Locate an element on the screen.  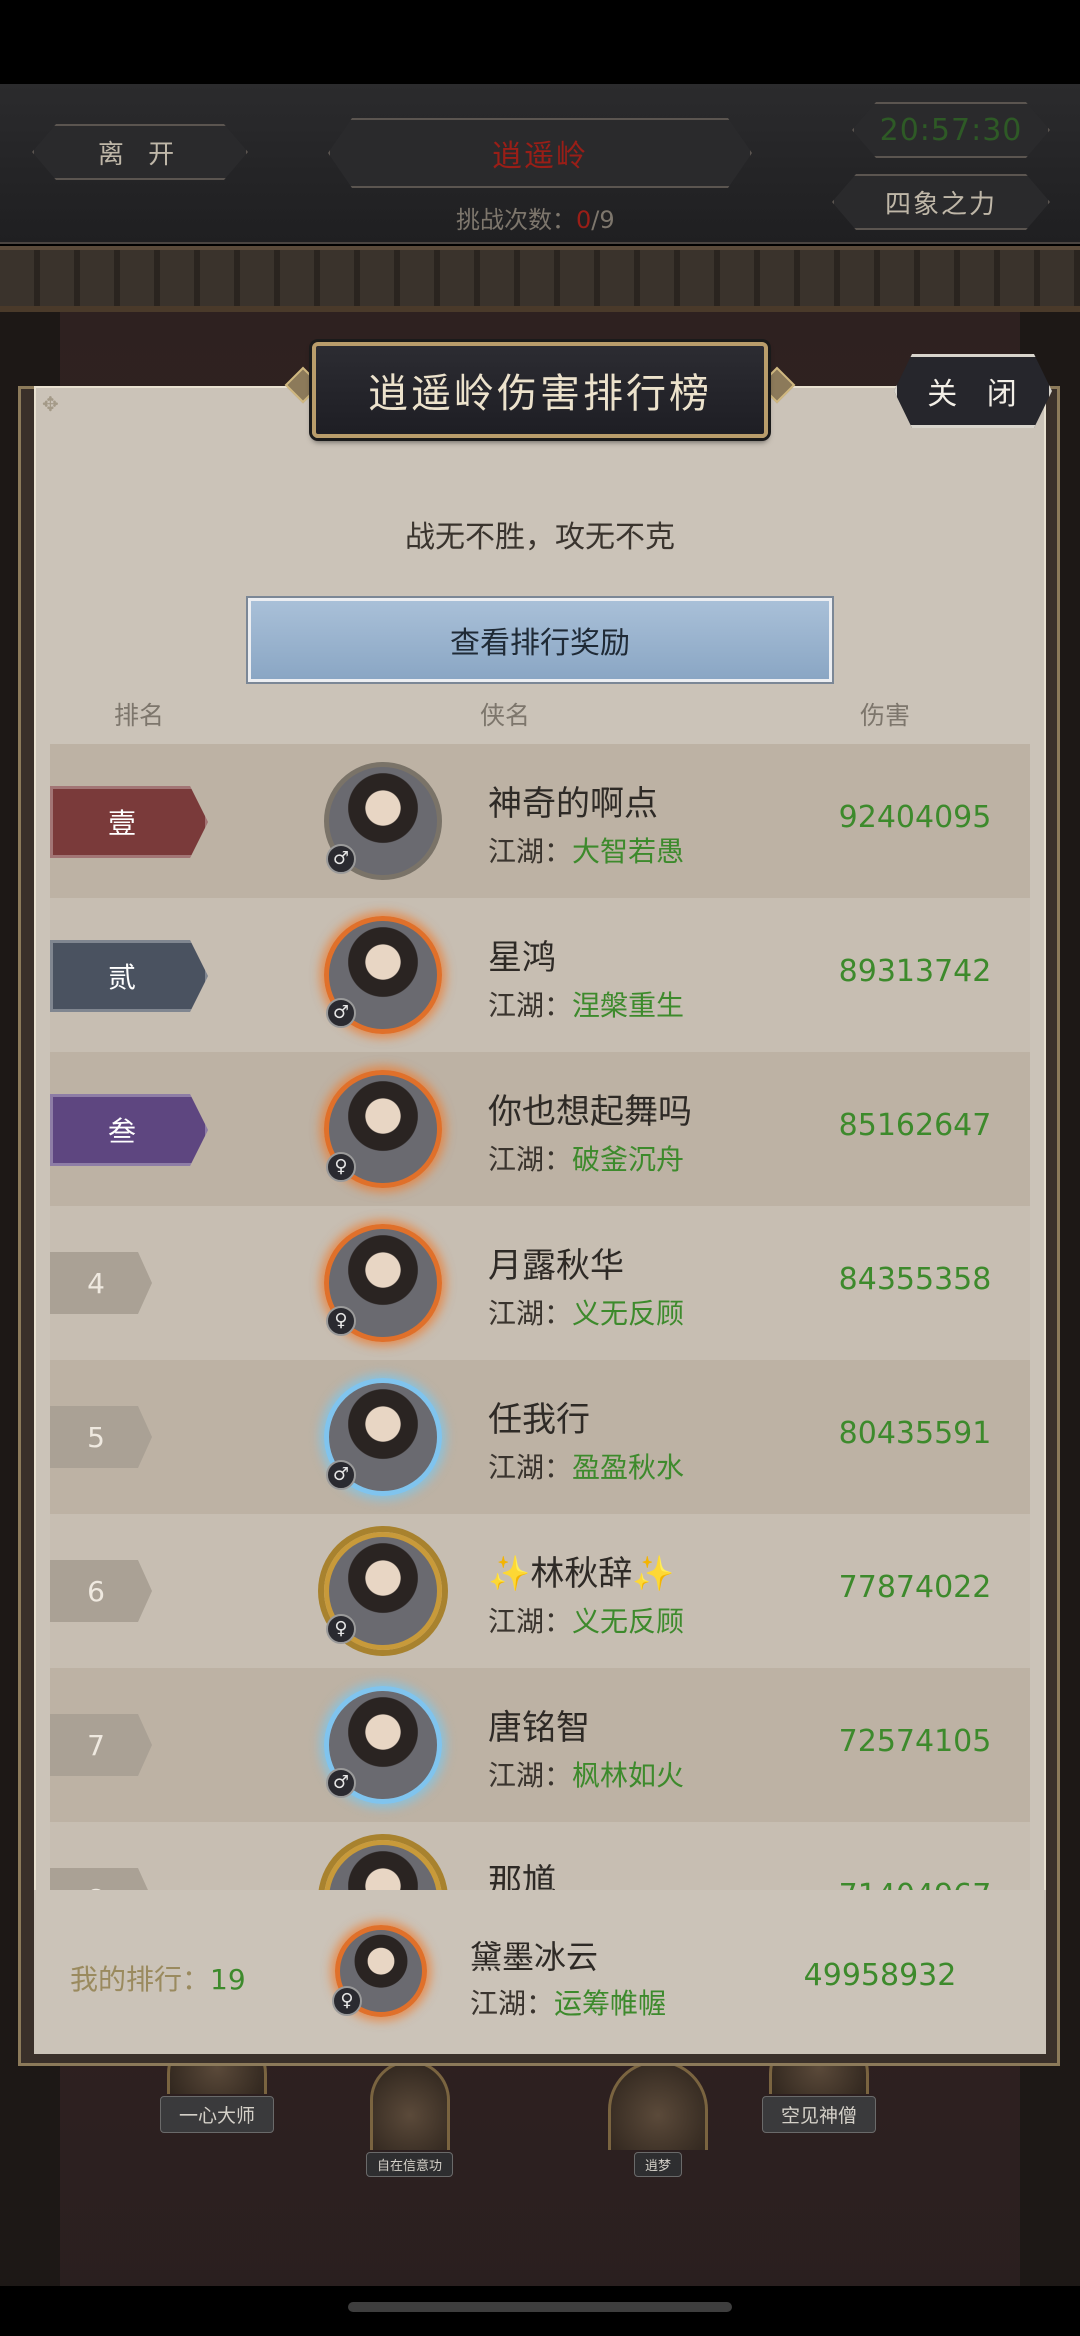
my-avatar: ♀ is located at coordinates (381, 1971).